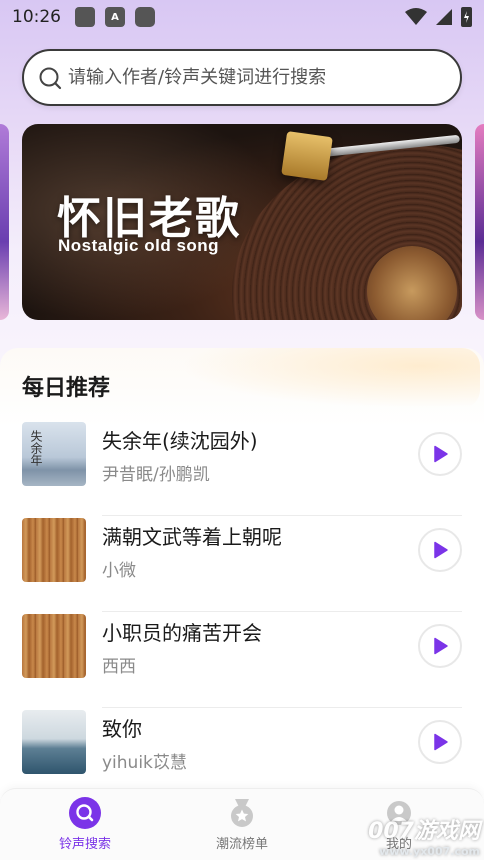 This screenshot has height=860, width=484. What do you see at coordinates (307, 156) in the screenshot?
I see `cartridge-image` at bounding box center [307, 156].